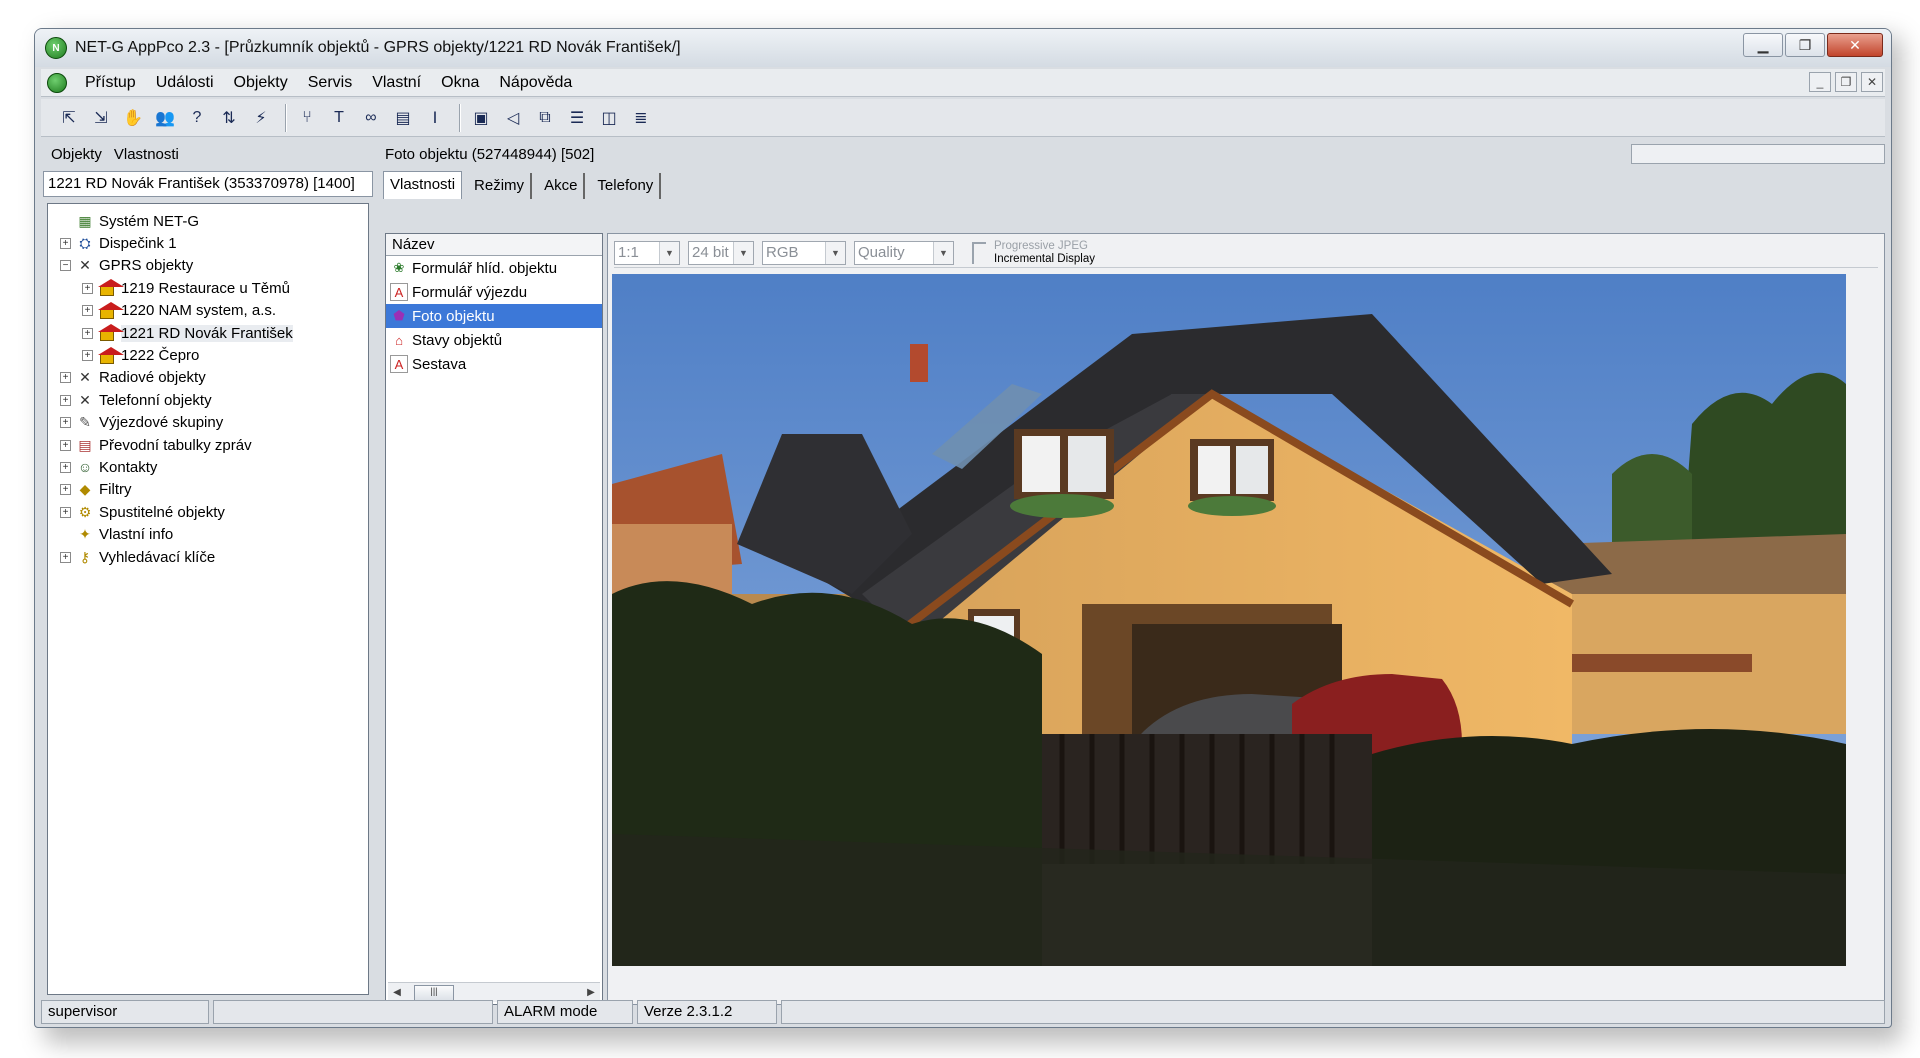 The image size is (1920, 1058). What do you see at coordinates (1333, 1012) in the screenshot?
I see `status-filler` at bounding box center [1333, 1012].